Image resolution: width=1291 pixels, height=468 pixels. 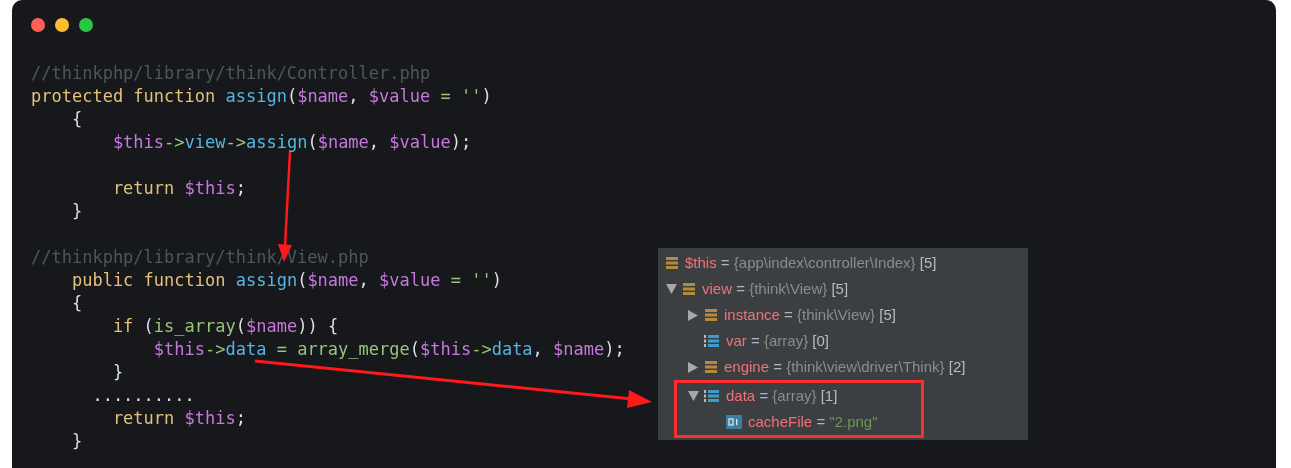 I want to click on primitive-value-icon, so click(x=734, y=422).